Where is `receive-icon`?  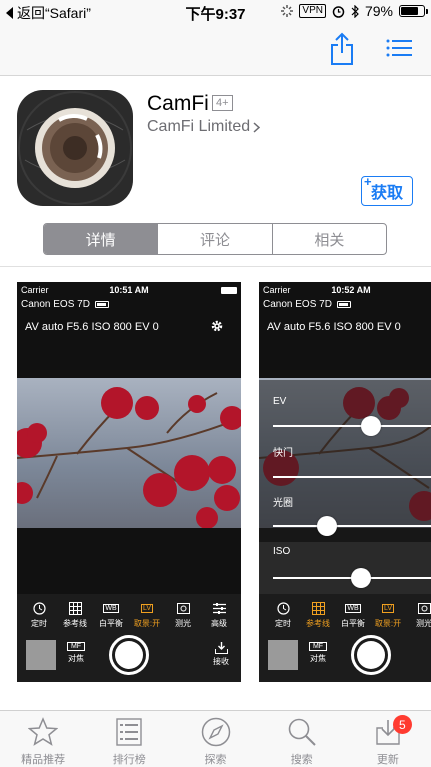
receive-icon is located at coordinates (221, 648).